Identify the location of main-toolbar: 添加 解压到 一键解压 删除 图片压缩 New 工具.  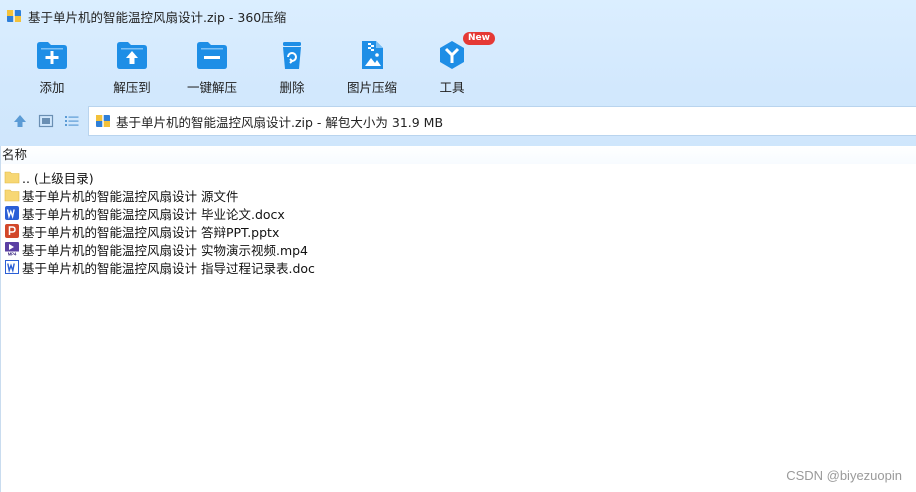
(458, 65).